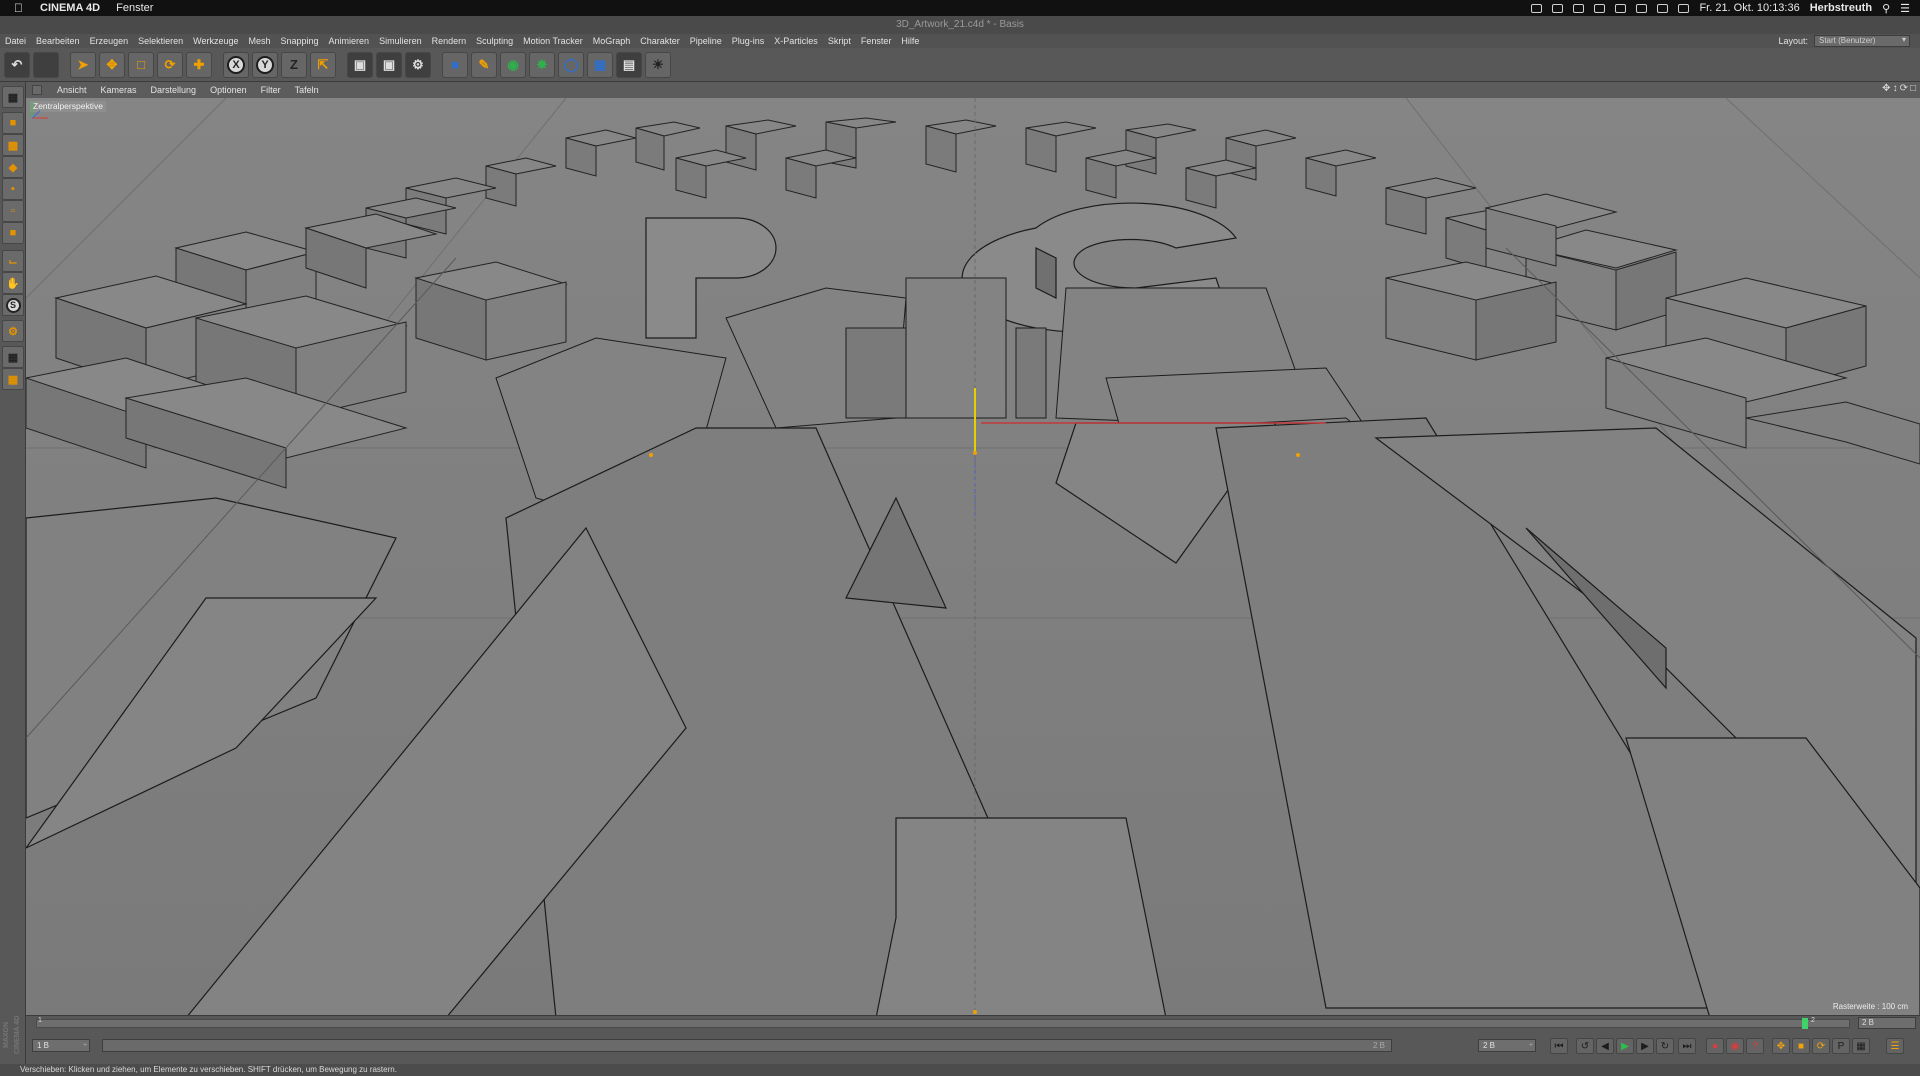  Describe the element at coordinates (1605, 1046) in the screenshot. I see `prev-frame-icon: ◀` at that location.